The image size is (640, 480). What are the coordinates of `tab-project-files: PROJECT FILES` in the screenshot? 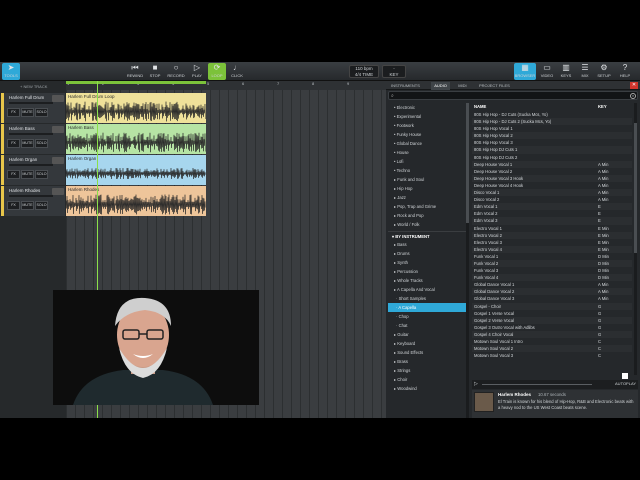 It's located at (494, 86).